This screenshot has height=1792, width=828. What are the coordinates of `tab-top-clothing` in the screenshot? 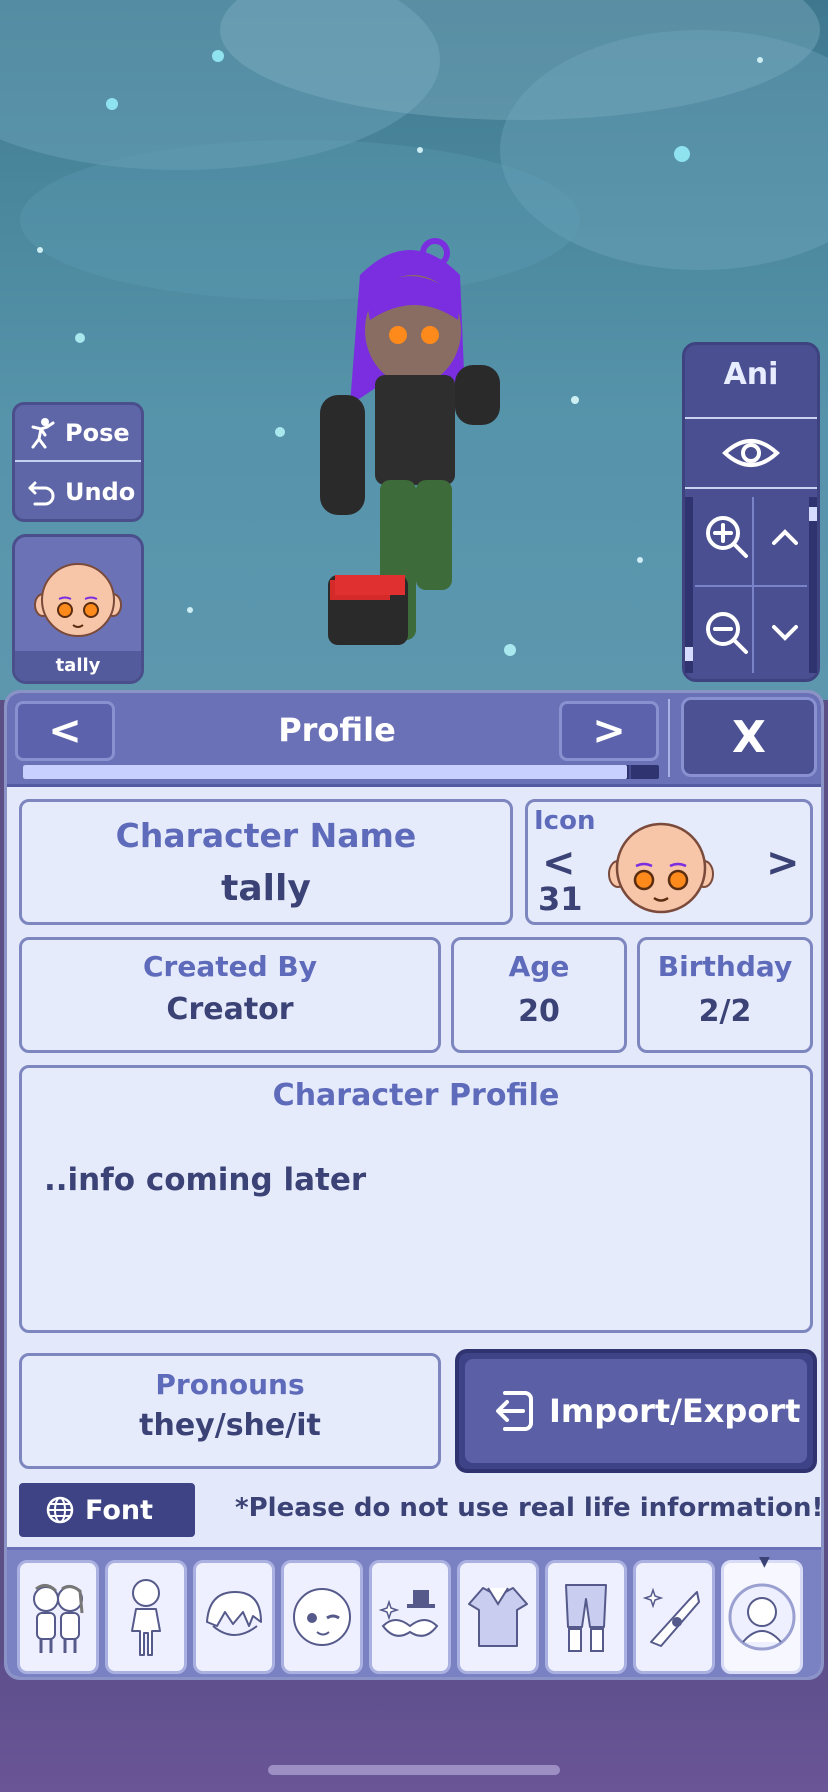 It's located at (498, 1617).